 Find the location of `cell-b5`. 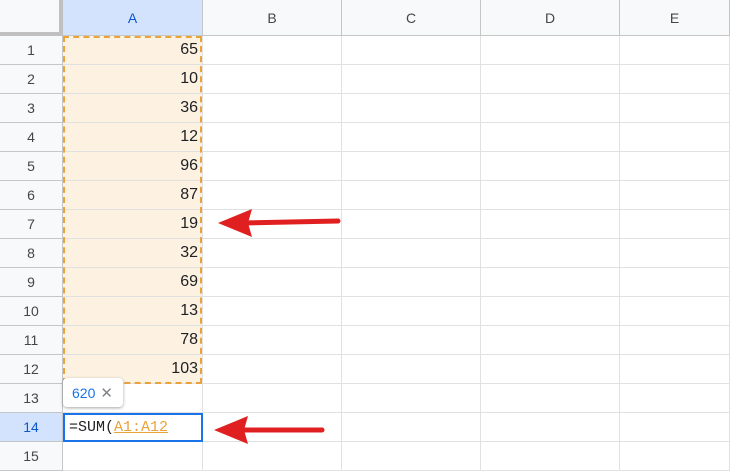

cell-b5 is located at coordinates (272, 166).